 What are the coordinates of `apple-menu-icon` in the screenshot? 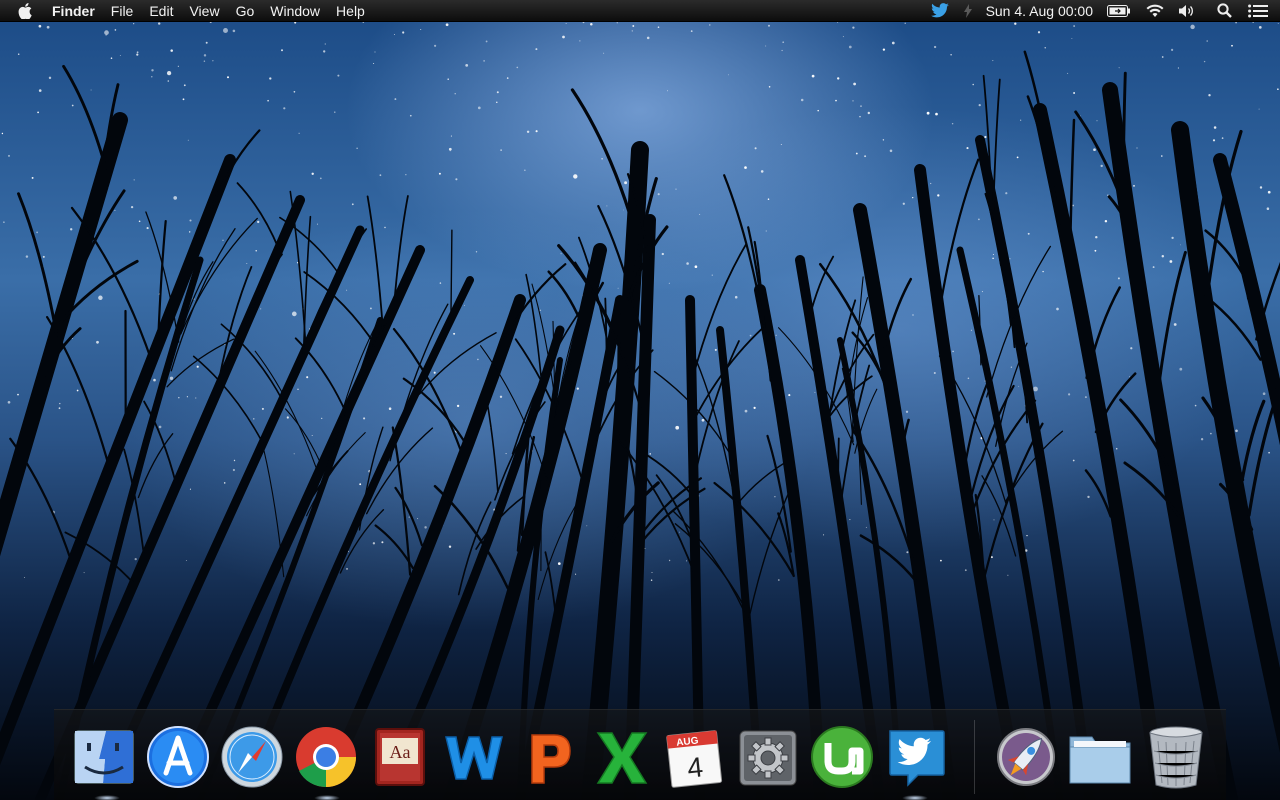 It's located at (27, 10).